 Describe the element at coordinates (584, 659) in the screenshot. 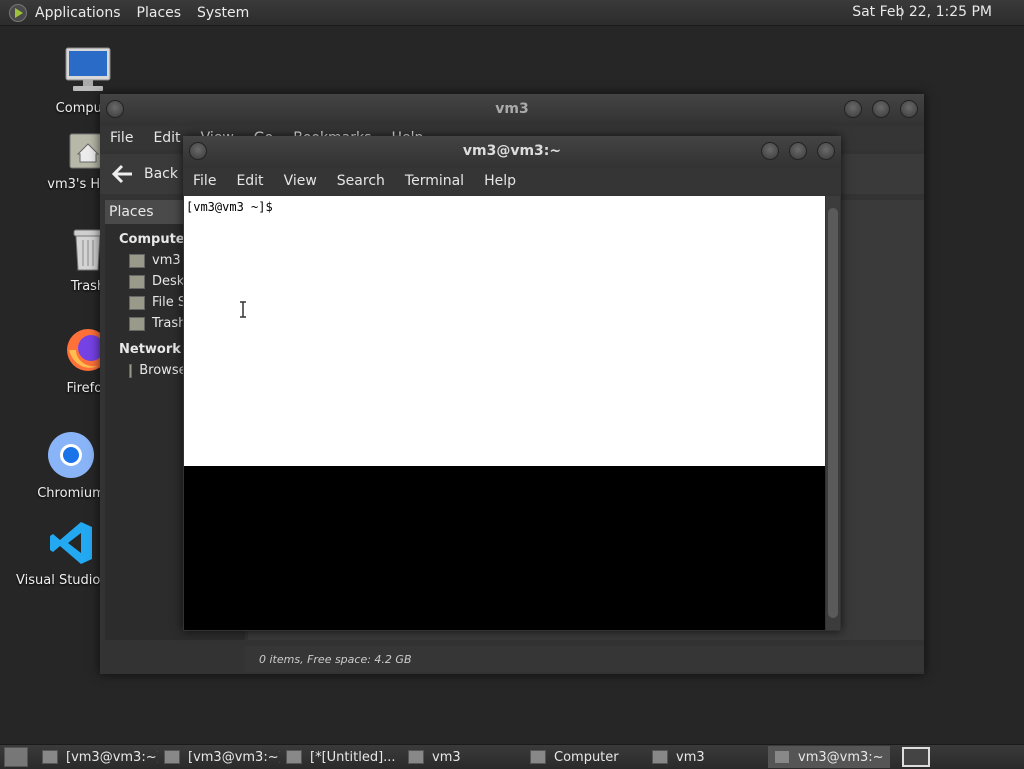

I see `status-bar: 0 items, Free space: 4.2 GB` at that location.